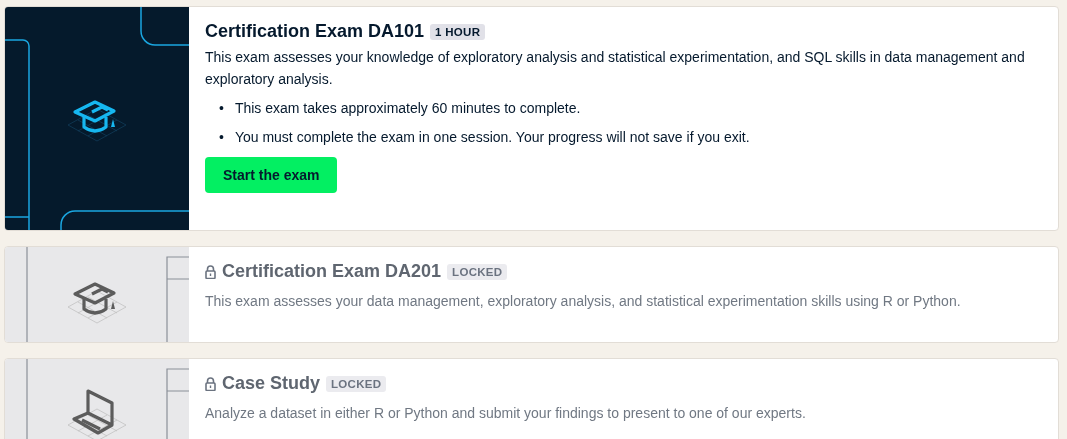  What do you see at coordinates (271, 383) in the screenshot?
I see `card-title: Case Study` at bounding box center [271, 383].